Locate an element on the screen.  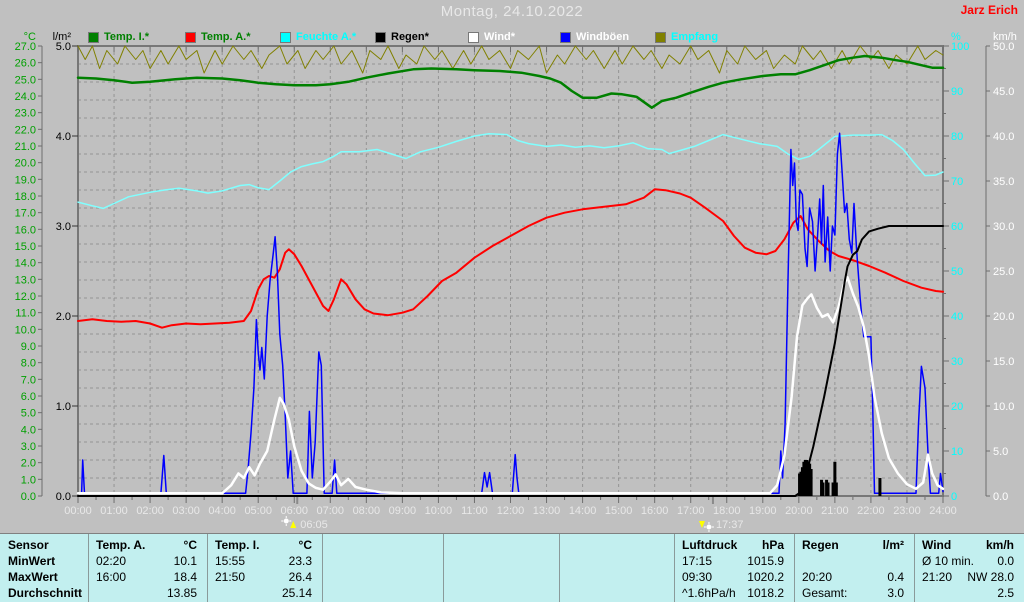
cell-time: 16:00 is located at coordinates (111, 577).